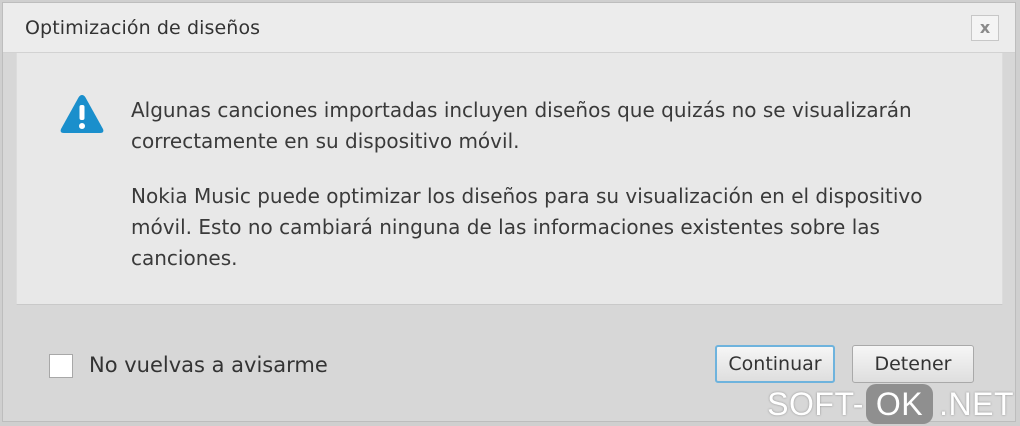 The height and width of the screenshot is (426, 1020). I want to click on stop-button: Detener, so click(913, 364).